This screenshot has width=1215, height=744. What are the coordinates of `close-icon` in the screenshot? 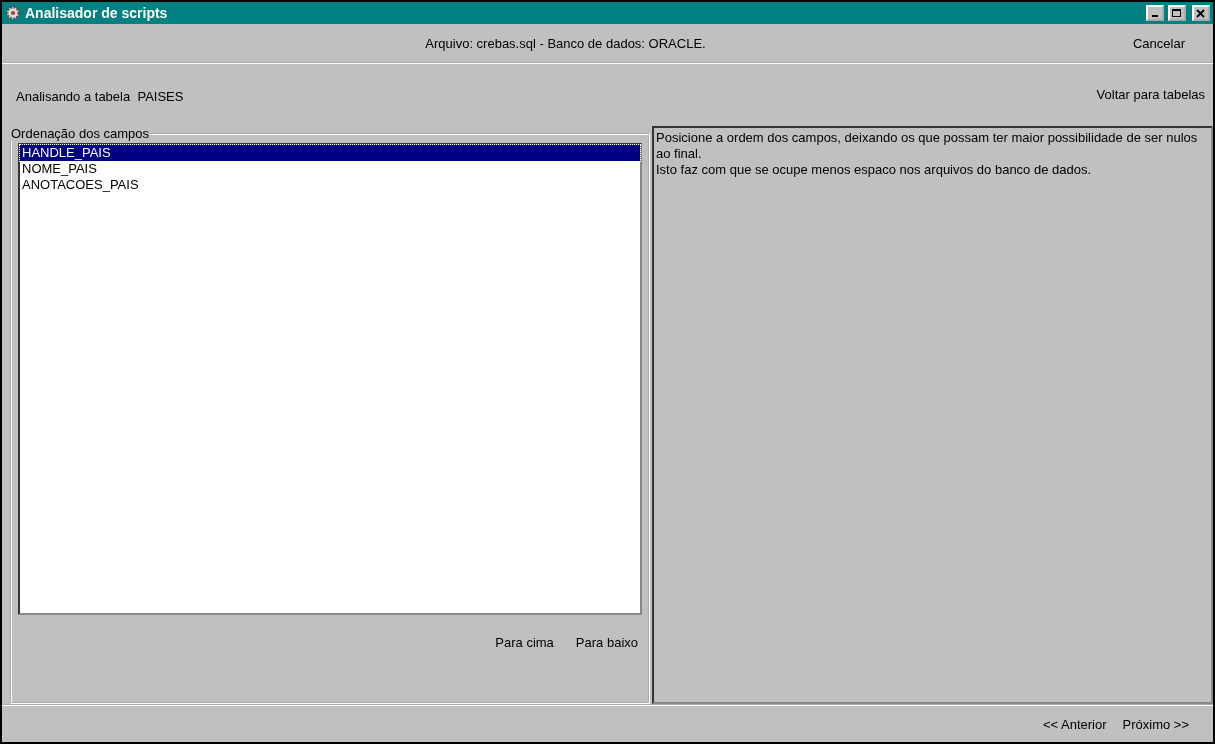 It's located at (1201, 13).